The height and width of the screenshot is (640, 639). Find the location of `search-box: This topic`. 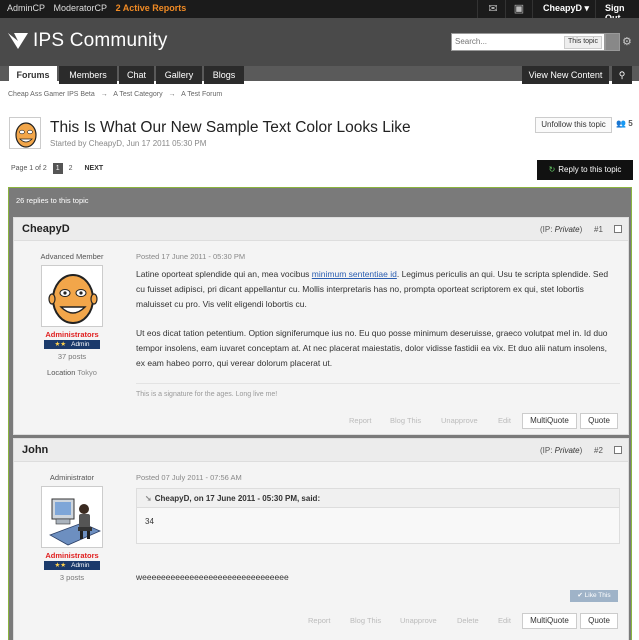

search-box: This topic is located at coordinates (528, 42).